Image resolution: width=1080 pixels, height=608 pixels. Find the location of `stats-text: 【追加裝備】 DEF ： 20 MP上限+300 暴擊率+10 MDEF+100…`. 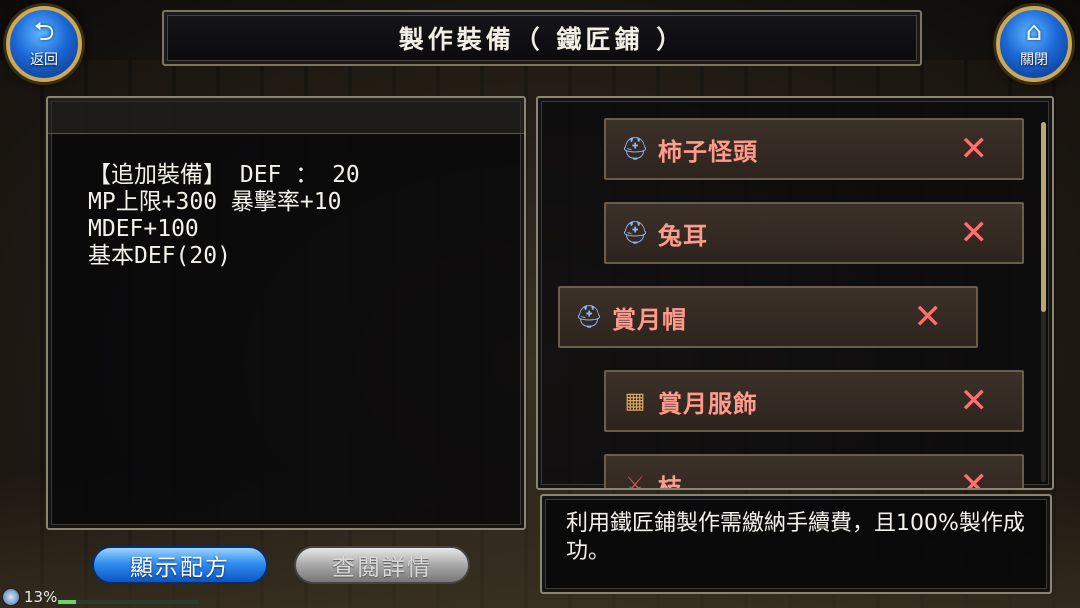

stats-text: 【追加裝備】 DEF ： 20 MP上限+300 暴擊率+10 MDEF+100… is located at coordinates (224, 216).